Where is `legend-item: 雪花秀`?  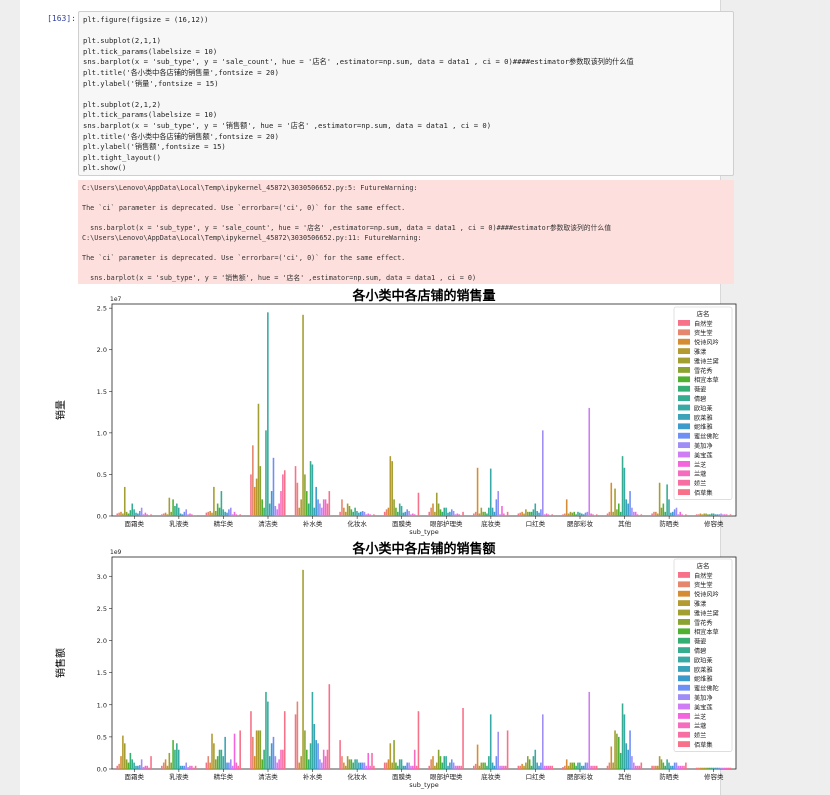
legend-item: 雪花秀 is located at coordinates (703, 623).